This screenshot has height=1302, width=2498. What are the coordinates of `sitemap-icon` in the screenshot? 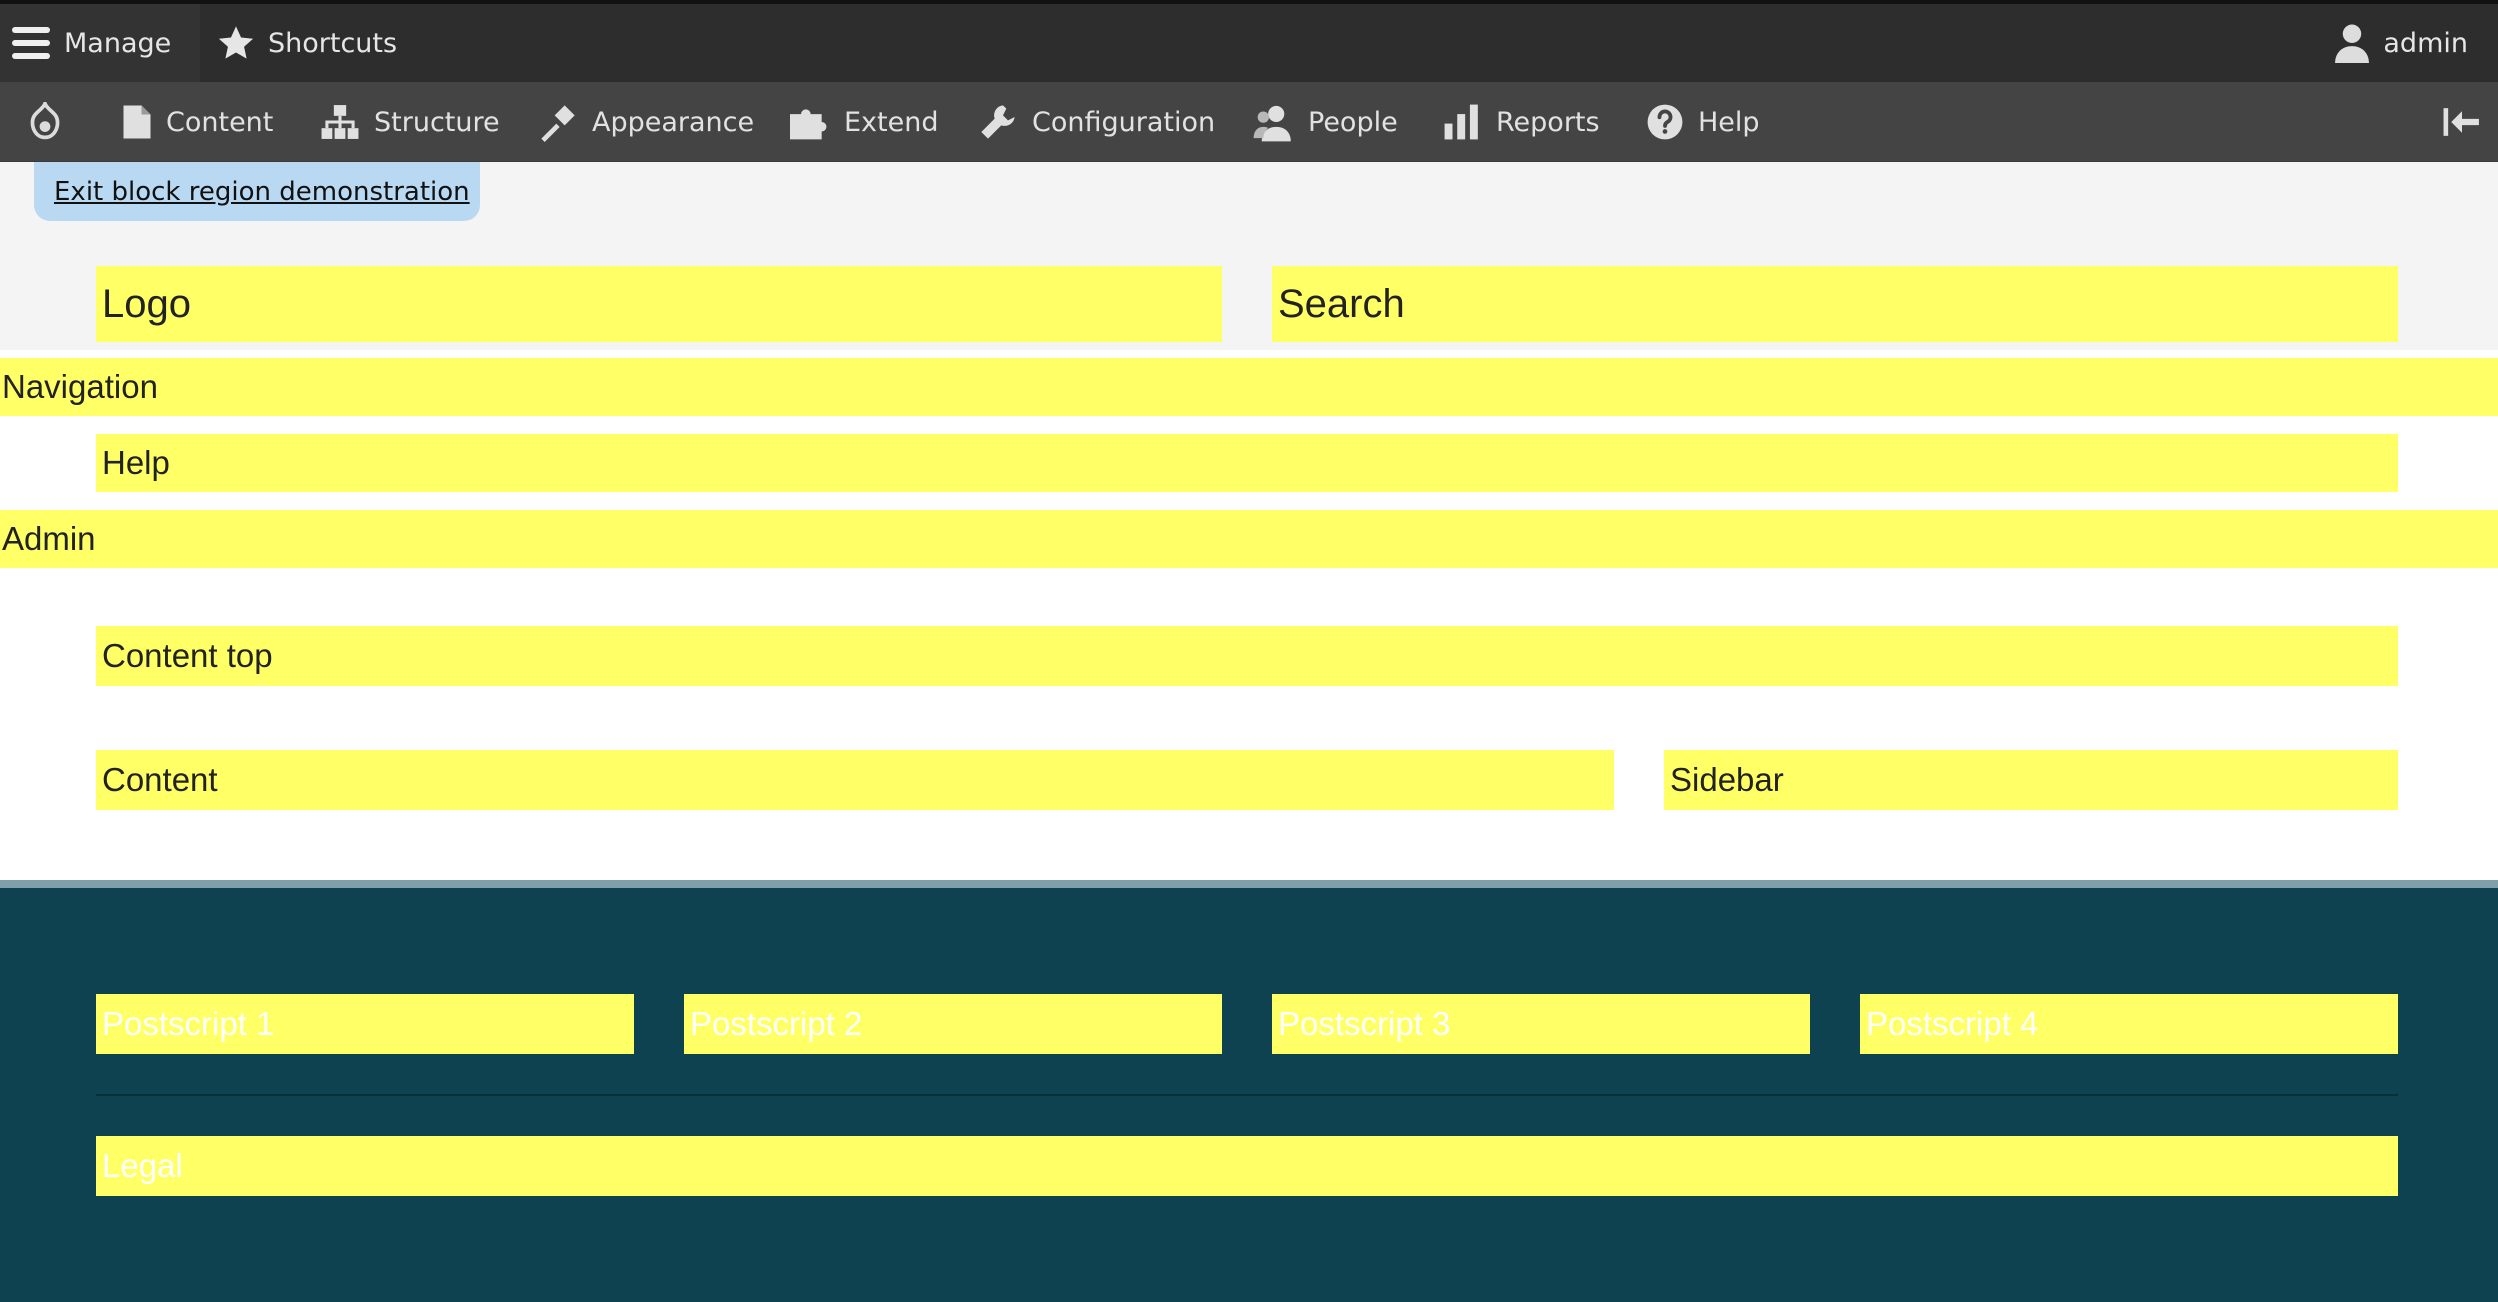 It's located at (340, 122).